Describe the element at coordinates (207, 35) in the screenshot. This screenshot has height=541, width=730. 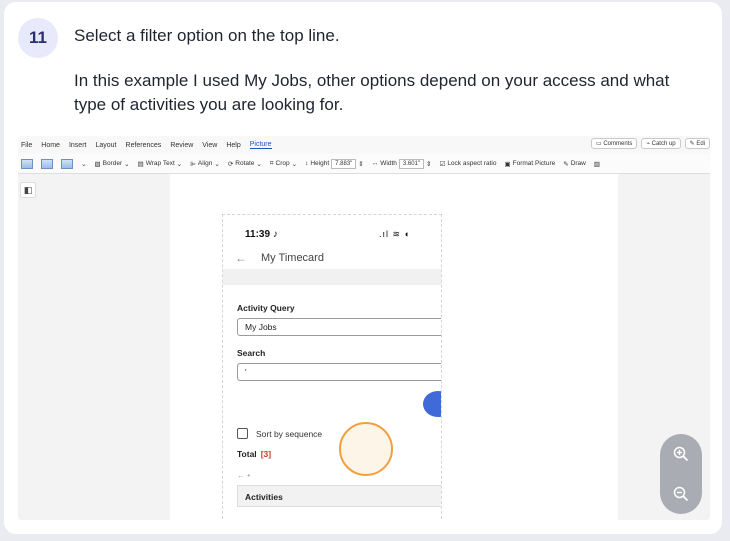
I see `step-title: Select a filter option on the top line.` at that location.